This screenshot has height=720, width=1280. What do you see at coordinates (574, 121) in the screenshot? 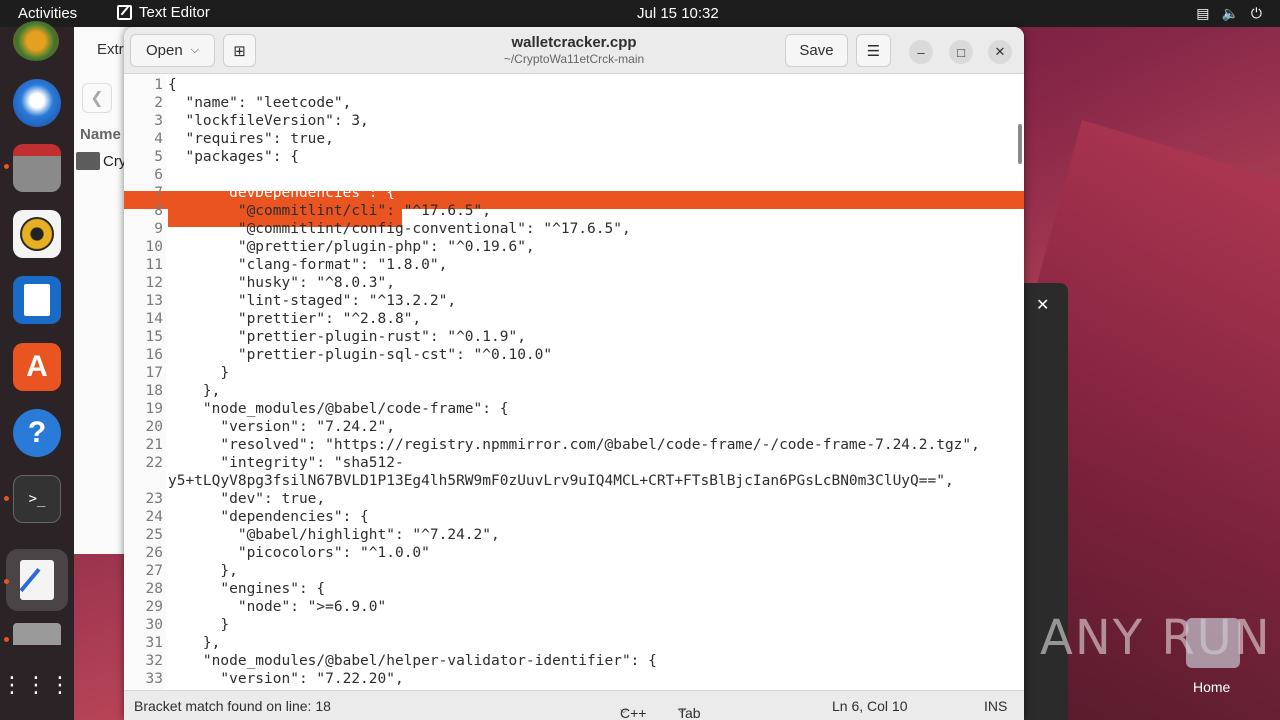
I see `code-line: 3 "lockfileVersion": 3,` at bounding box center [574, 121].